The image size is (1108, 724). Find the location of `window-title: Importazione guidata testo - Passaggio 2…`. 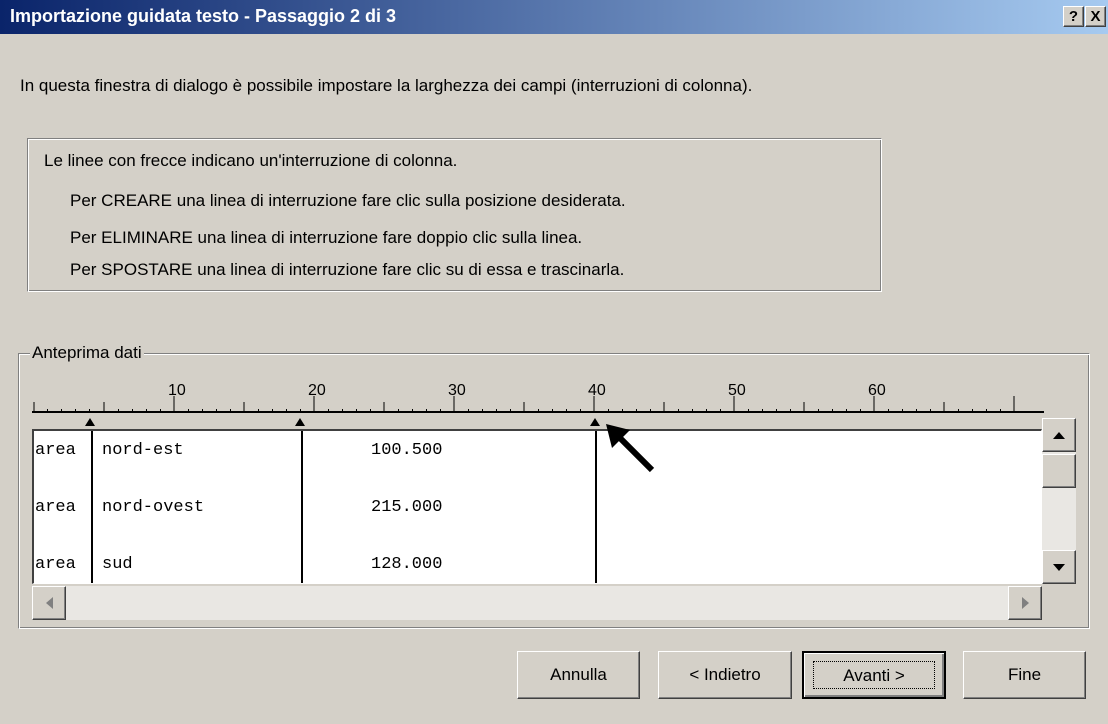

window-title: Importazione guidata testo - Passaggio 2… is located at coordinates (203, 16).